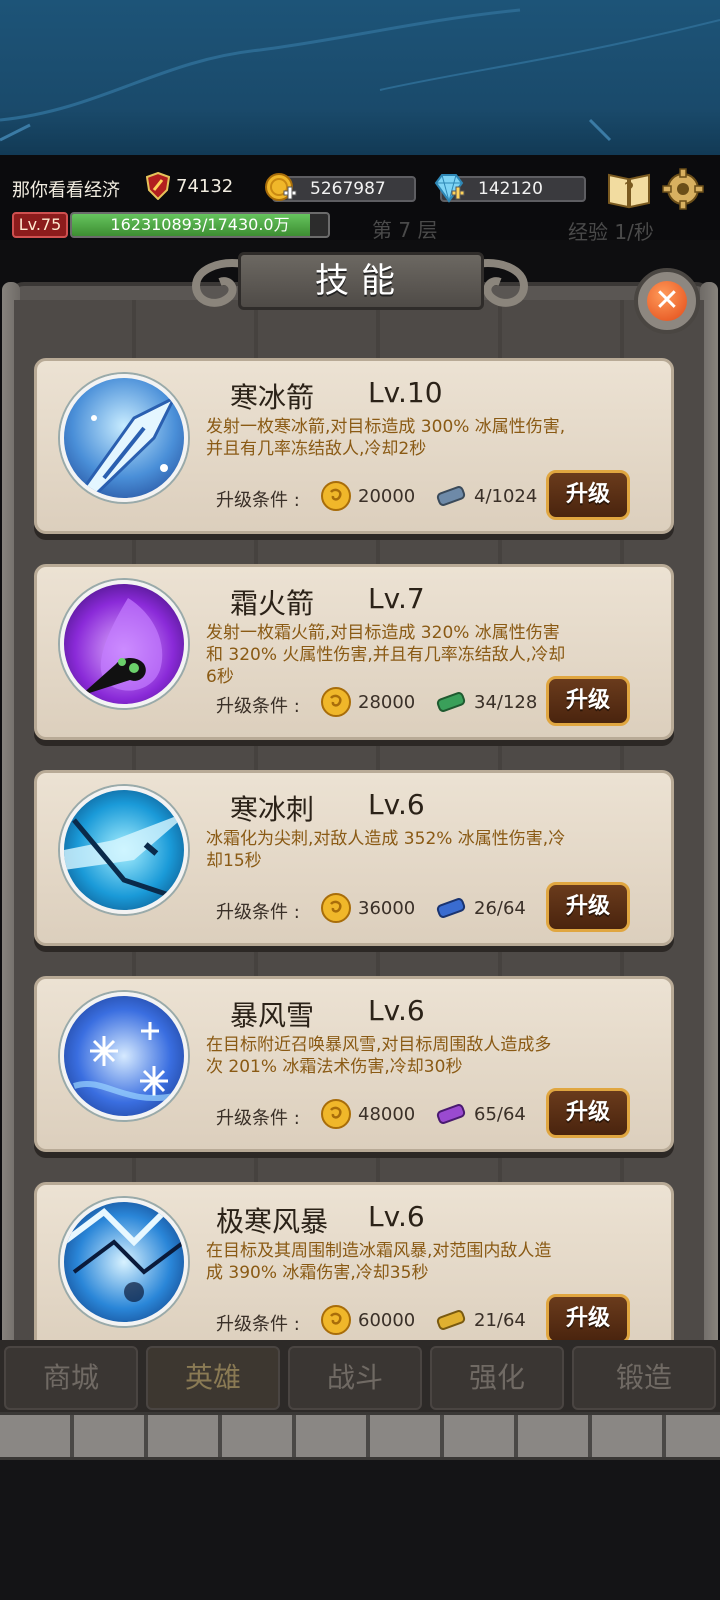  I want to click on skill-name: 寒冰箭, so click(272, 397).